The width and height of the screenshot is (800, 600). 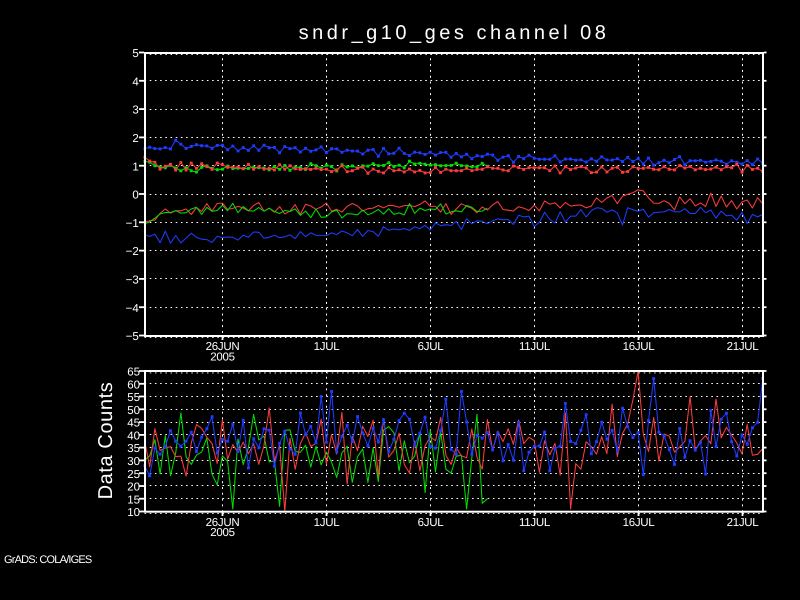 What do you see at coordinates (133, 462) in the screenshot?
I see `svg-text: 30` at bounding box center [133, 462].